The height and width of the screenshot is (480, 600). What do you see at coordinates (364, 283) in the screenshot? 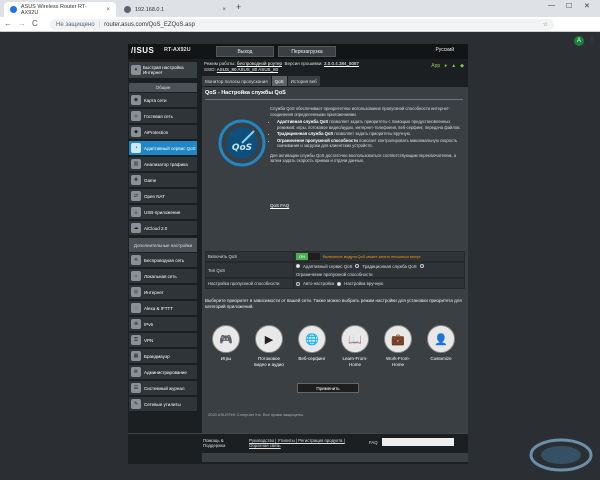
I see `radio-manual-label: Настройка вручную` at bounding box center [364, 283].